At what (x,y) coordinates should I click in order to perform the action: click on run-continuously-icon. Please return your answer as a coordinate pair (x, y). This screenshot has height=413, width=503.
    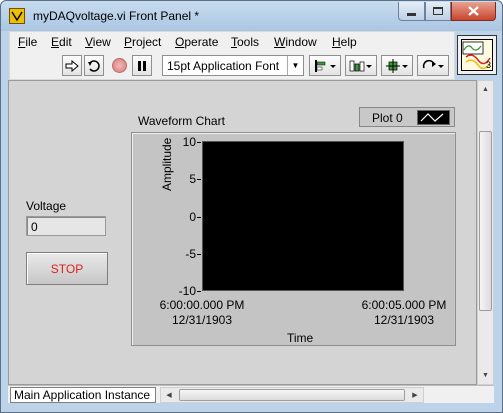
    Looking at the image, I should click on (94, 65).